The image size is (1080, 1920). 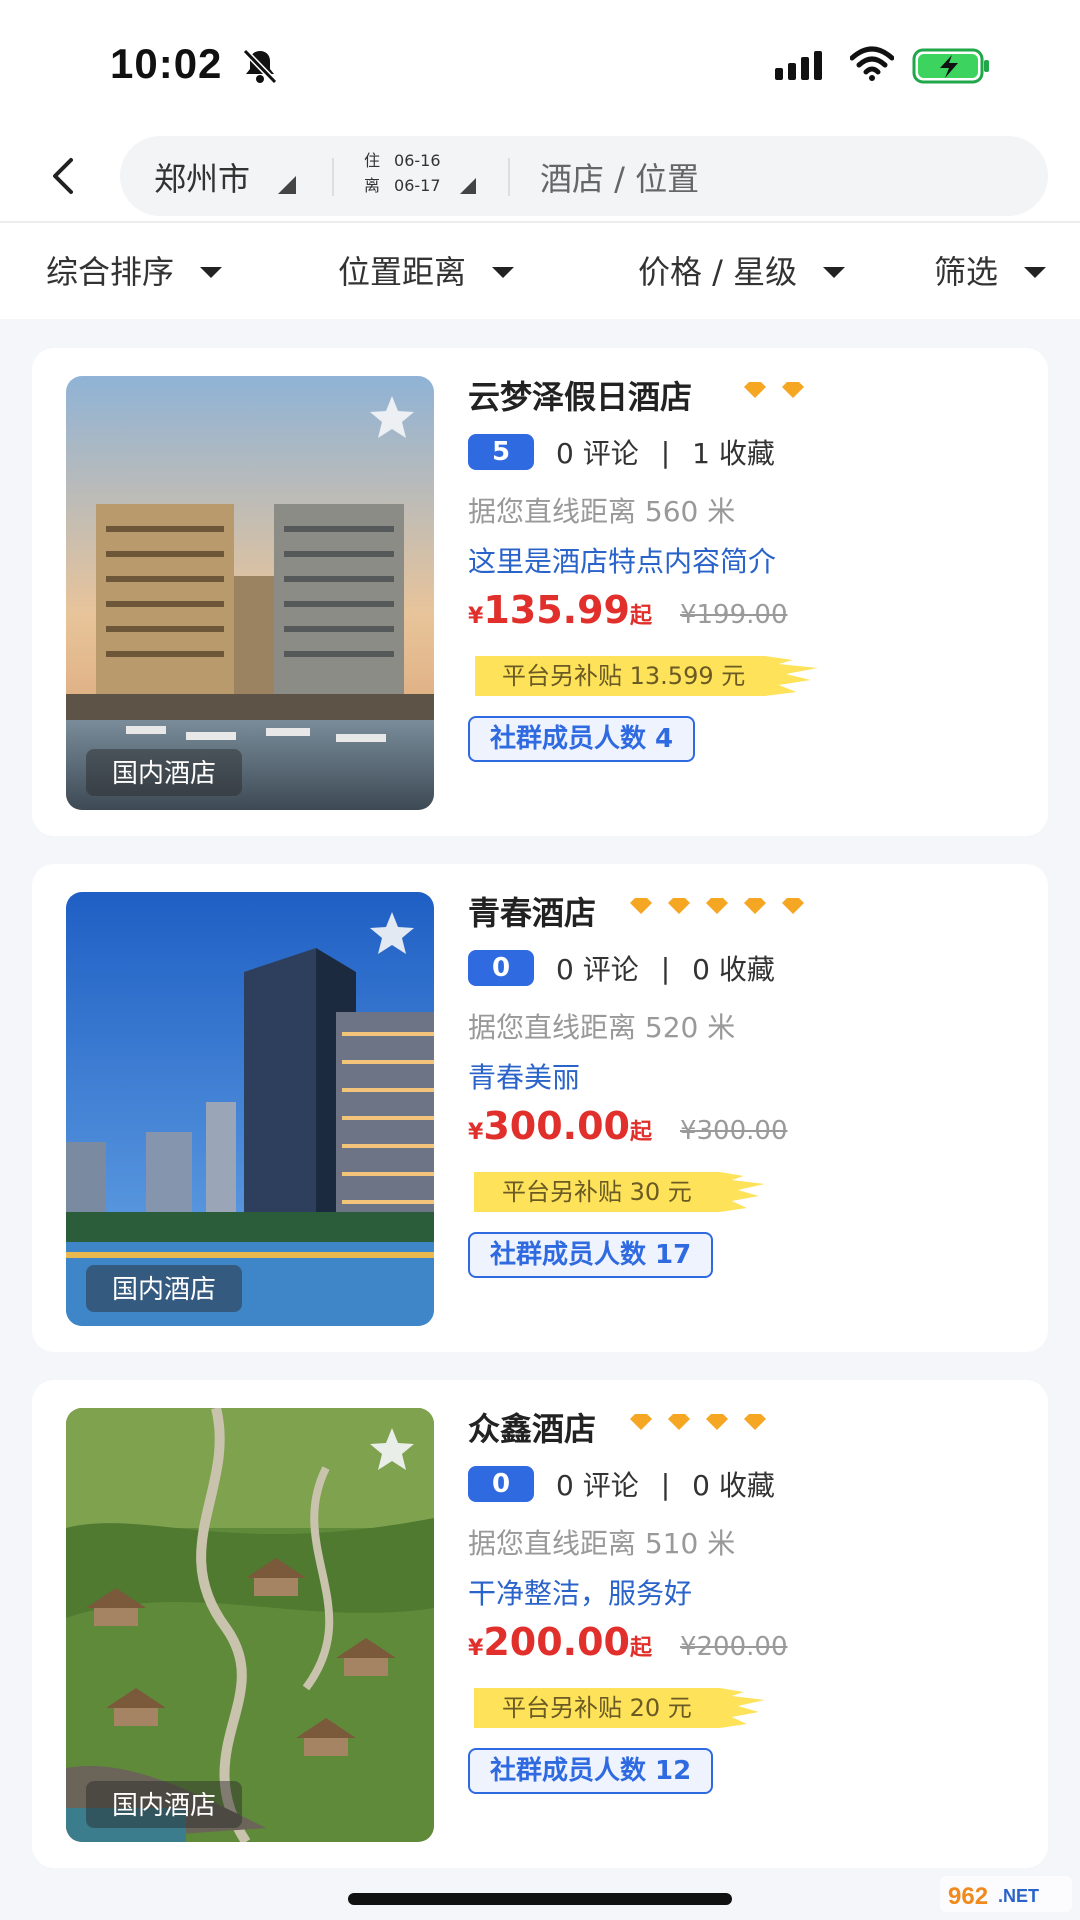 What do you see at coordinates (733, 1131) in the screenshot?
I see `original-price: ¥300.00` at bounding box center [733, 1131].